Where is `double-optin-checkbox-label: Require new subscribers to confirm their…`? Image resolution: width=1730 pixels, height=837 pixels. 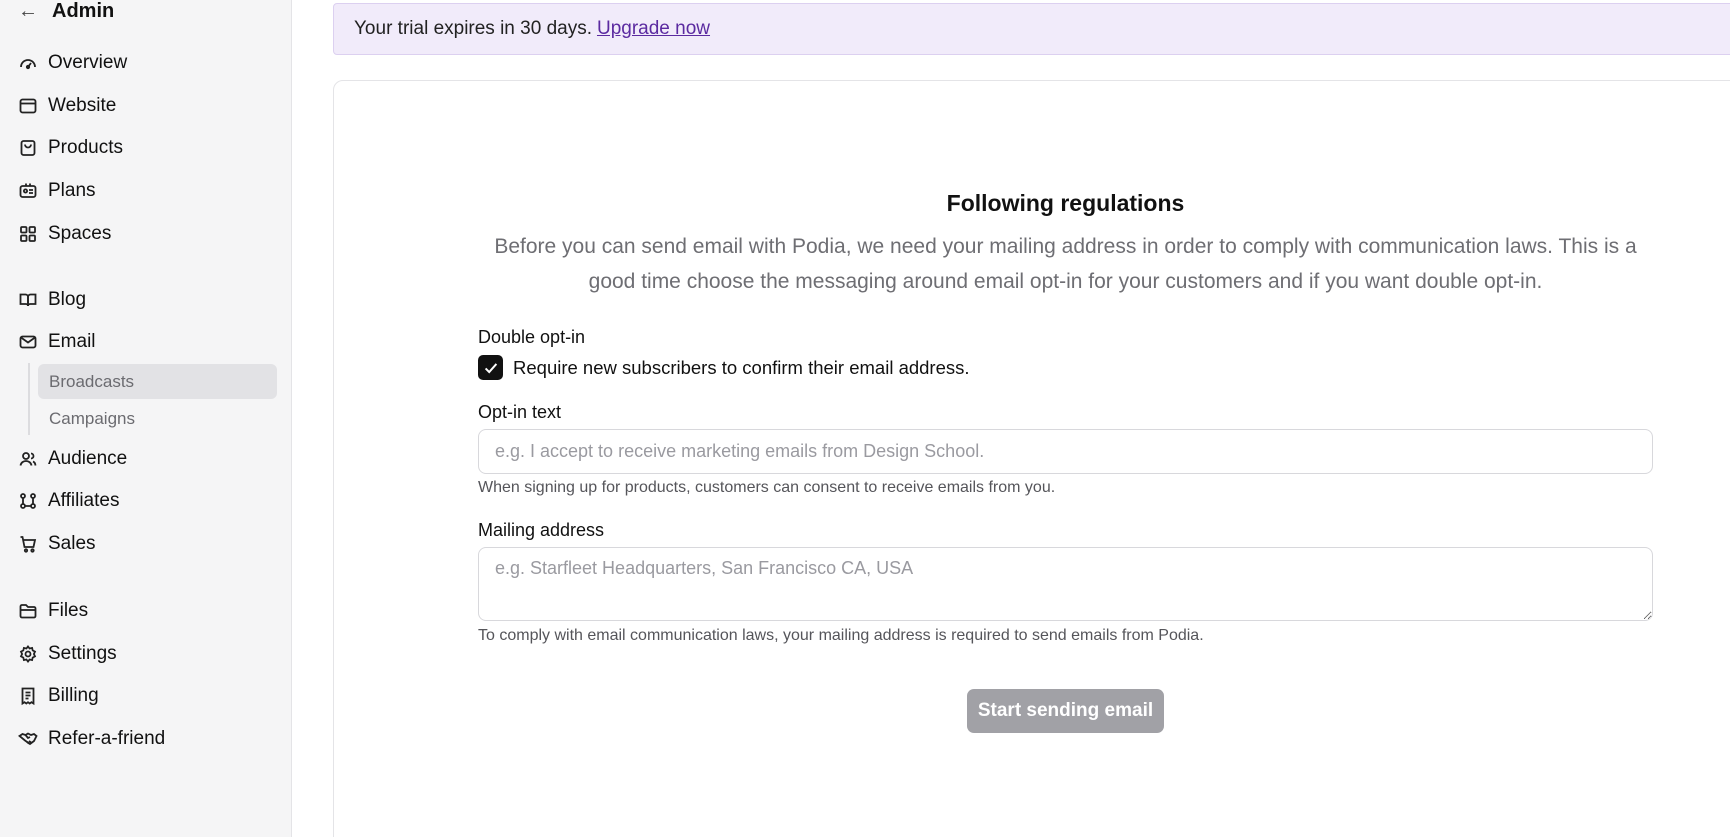 double-optin-checkbox-label: Require new subscribers to confirm their… is located at coordinates (741, 368).